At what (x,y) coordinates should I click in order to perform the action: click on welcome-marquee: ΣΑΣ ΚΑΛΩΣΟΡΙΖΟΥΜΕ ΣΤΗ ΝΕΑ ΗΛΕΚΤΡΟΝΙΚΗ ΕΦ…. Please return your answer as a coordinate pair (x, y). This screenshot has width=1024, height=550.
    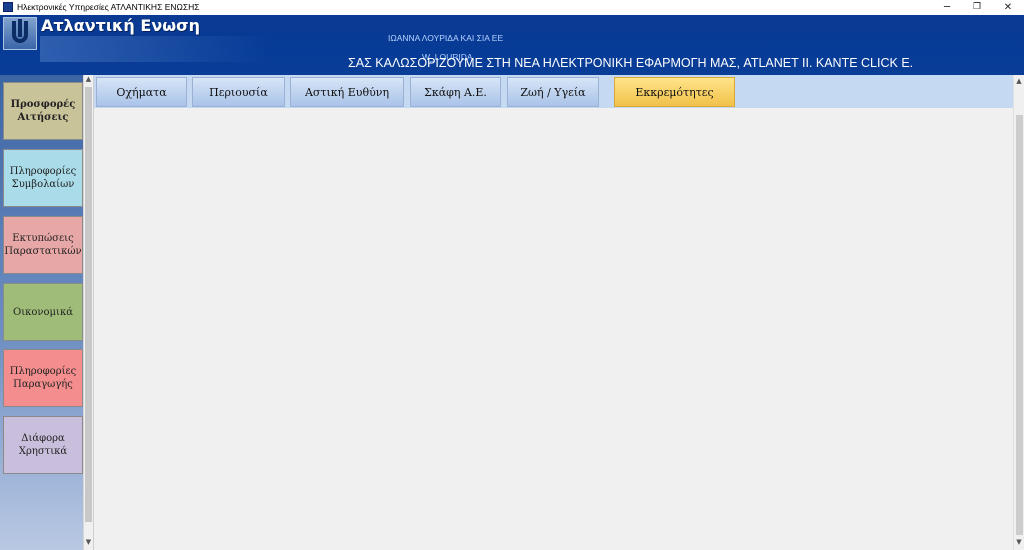
    Looking at the image, I should click on (631, 63).